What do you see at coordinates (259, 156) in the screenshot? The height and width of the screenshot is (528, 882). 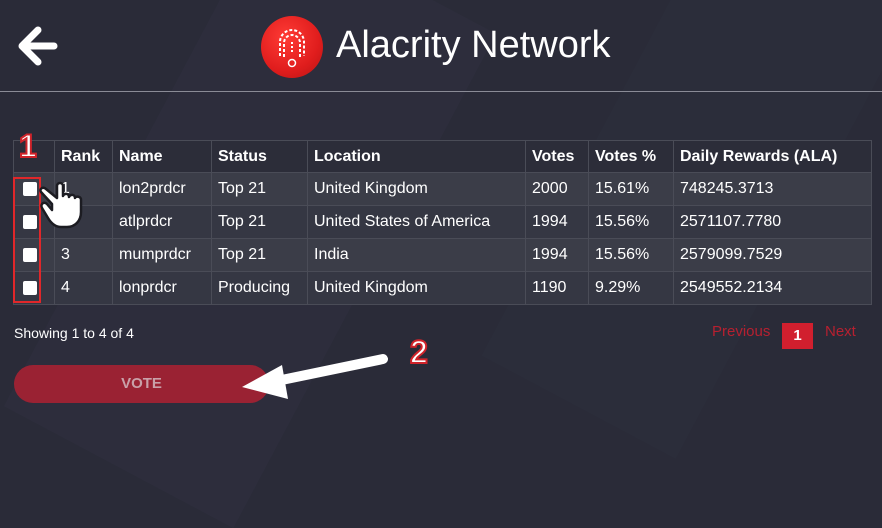 I see `column-header-status: Status` at bounding box center [259, 156].